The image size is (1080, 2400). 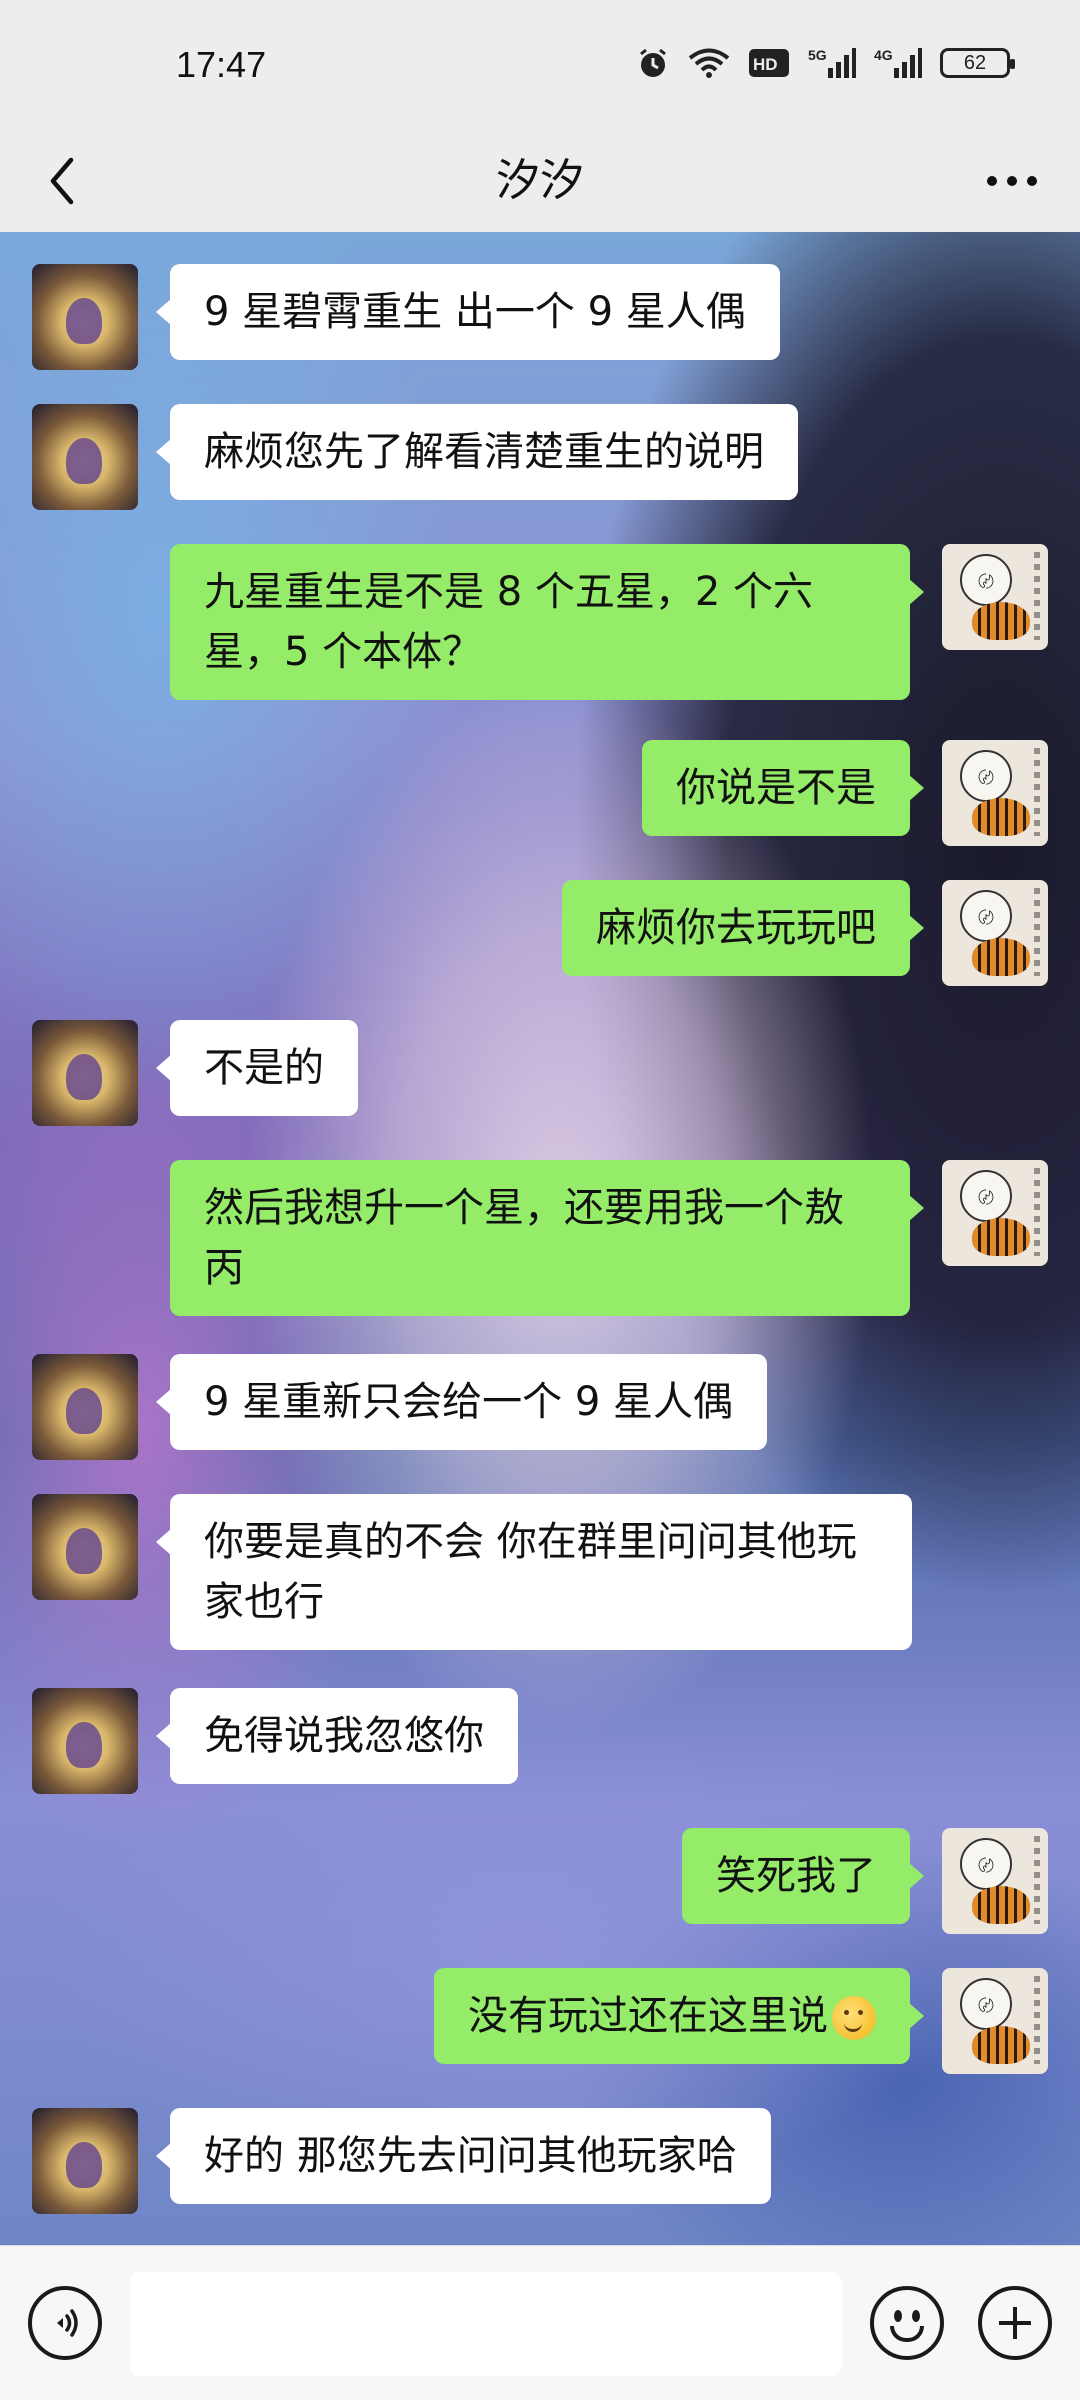 What do you see at coordinates (907, 2334) in the screenshot?
I see `emoji-mouth` at bounding box center [907, 2334].